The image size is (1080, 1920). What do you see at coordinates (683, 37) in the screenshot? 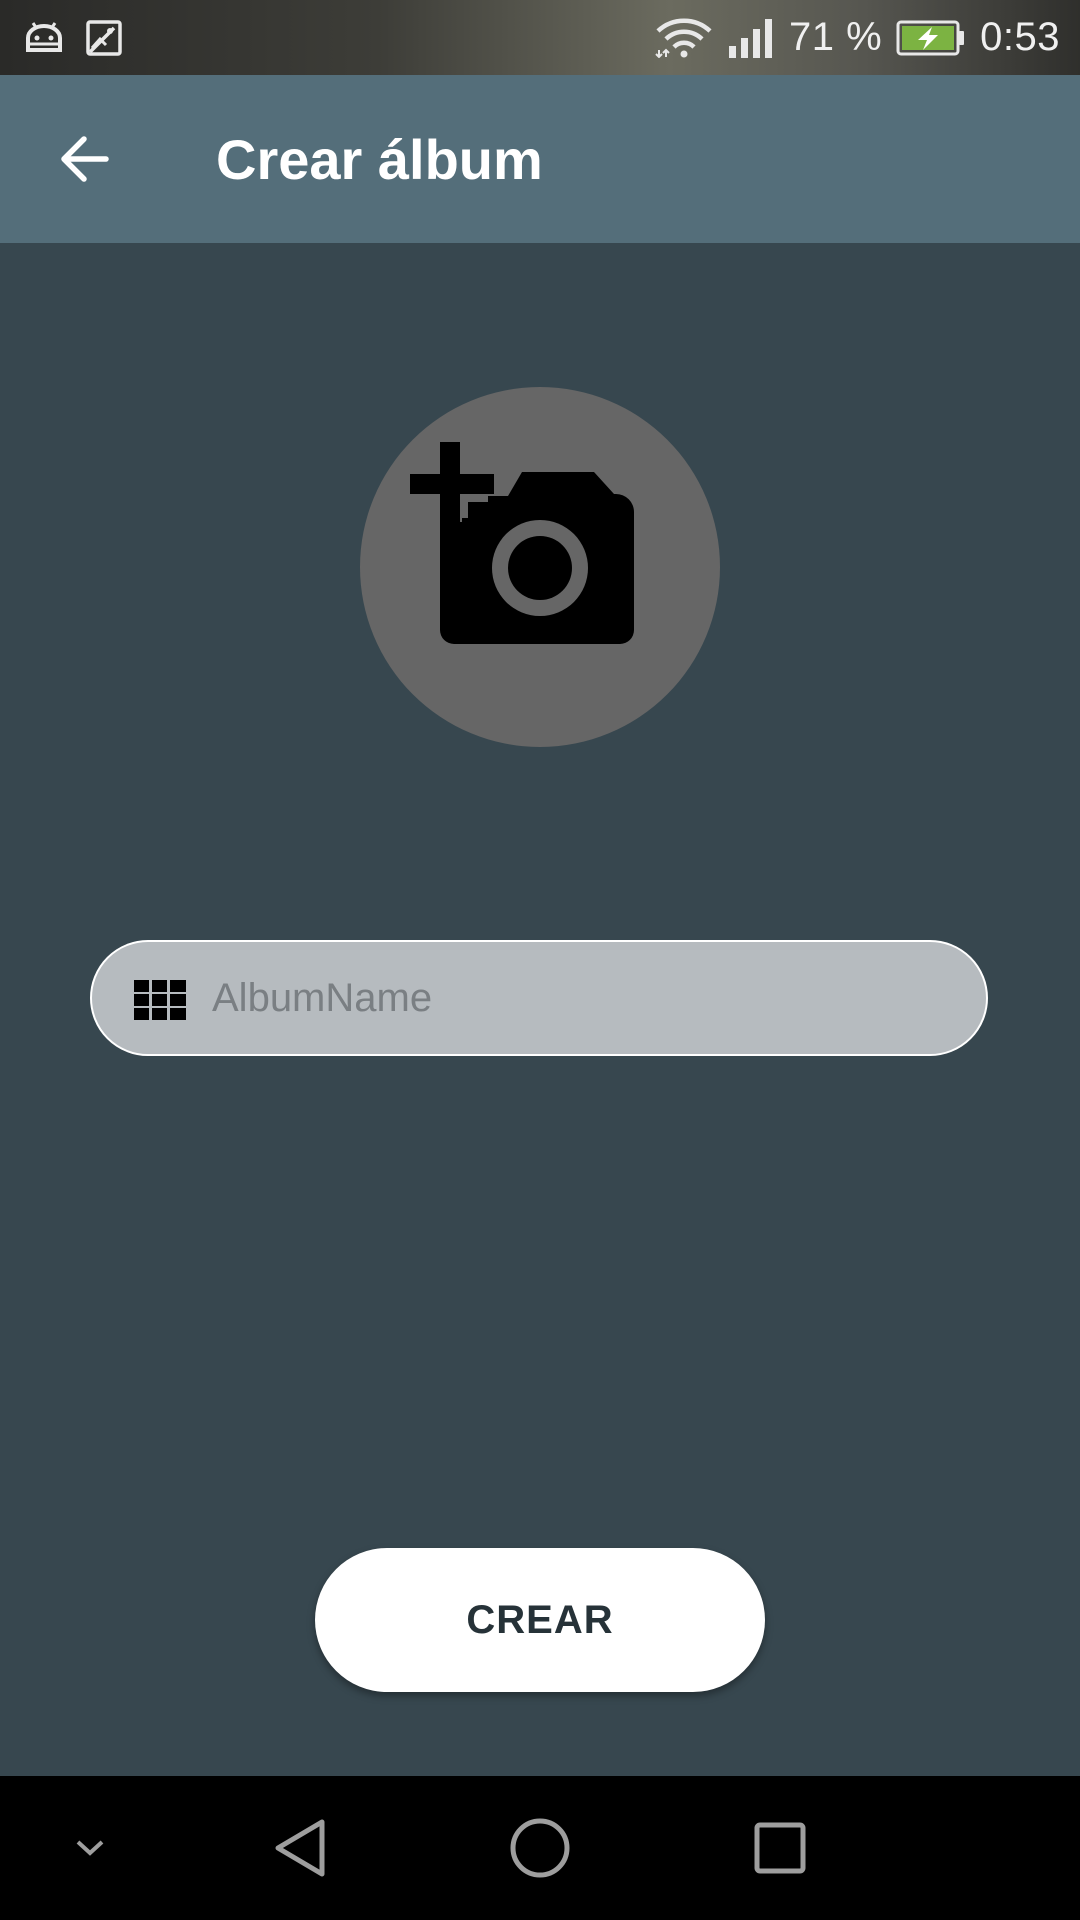
I see `wifi-icon` at bounding box center [683, 37].